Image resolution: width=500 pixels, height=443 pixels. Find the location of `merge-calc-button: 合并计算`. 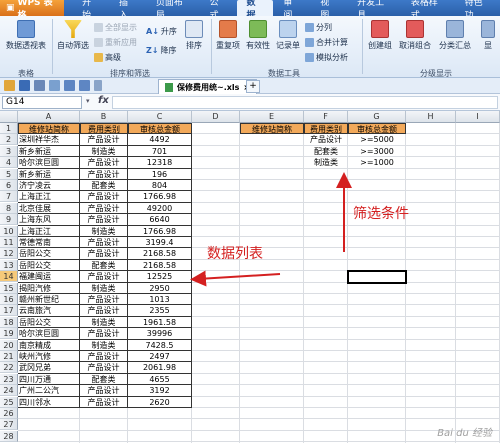

merge-calc-button: 合并计算 is located at coordinates (326, 42).